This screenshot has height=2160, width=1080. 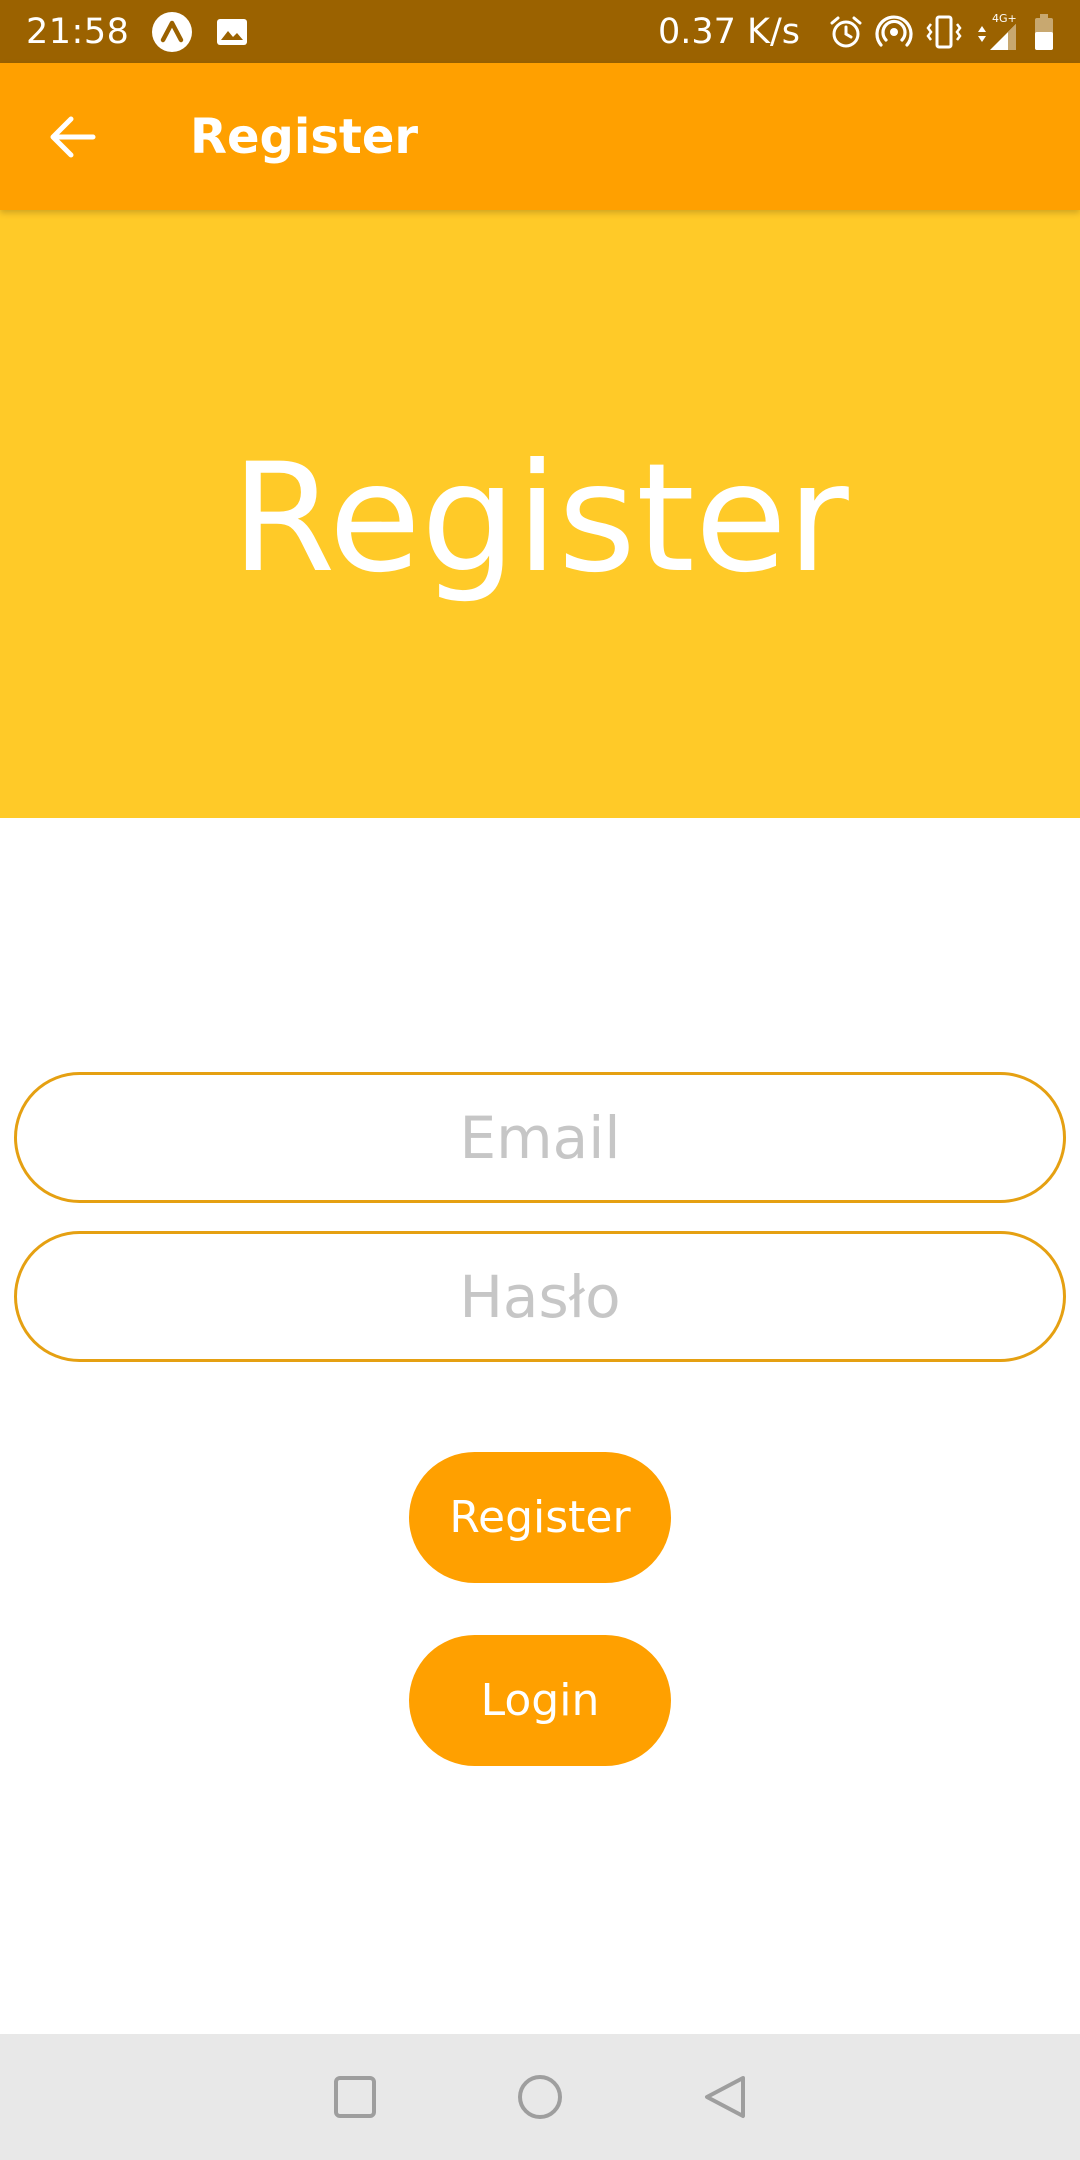 I want to click on app-bar-title: Register, so click(x=304, y=136).